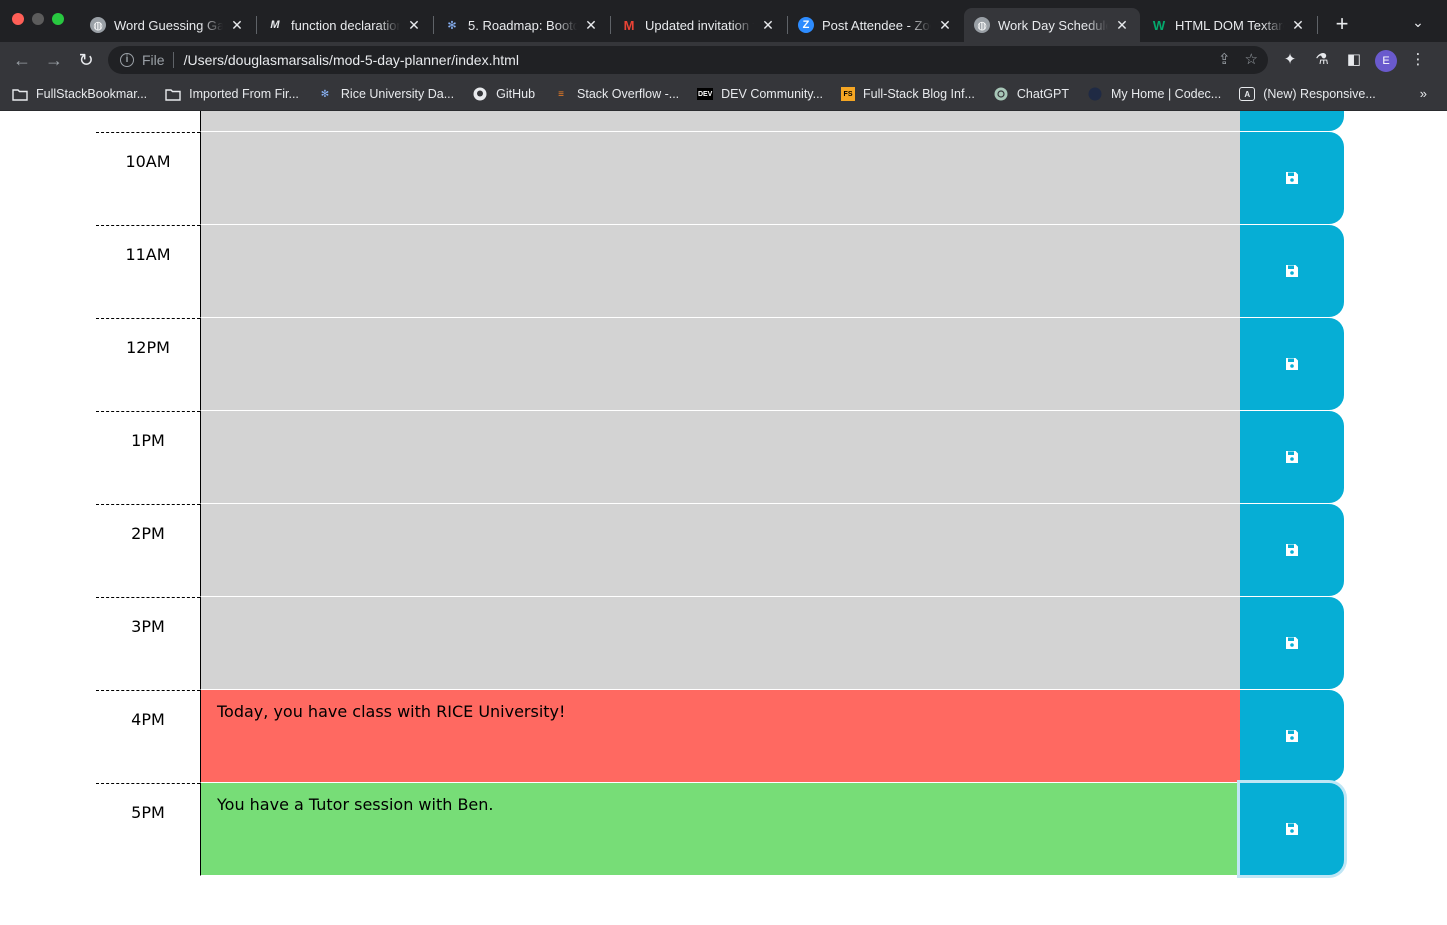  I want to click on address-divider, so click(173, 60).